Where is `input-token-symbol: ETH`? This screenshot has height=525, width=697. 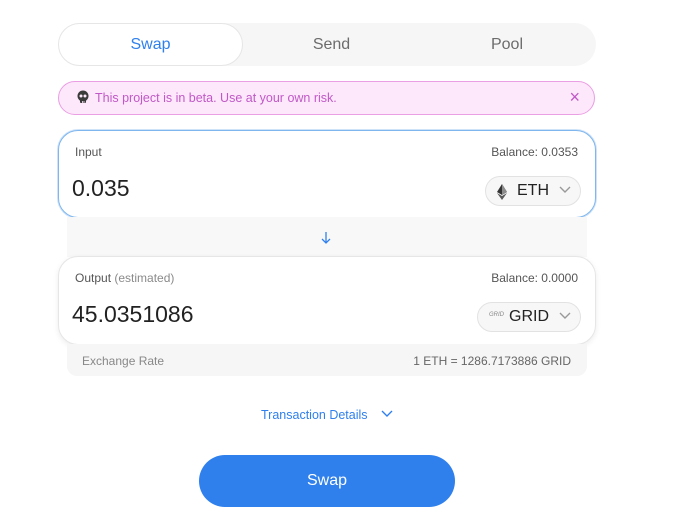
input-token-symbol: ETH is located at coordinates (533, 190).